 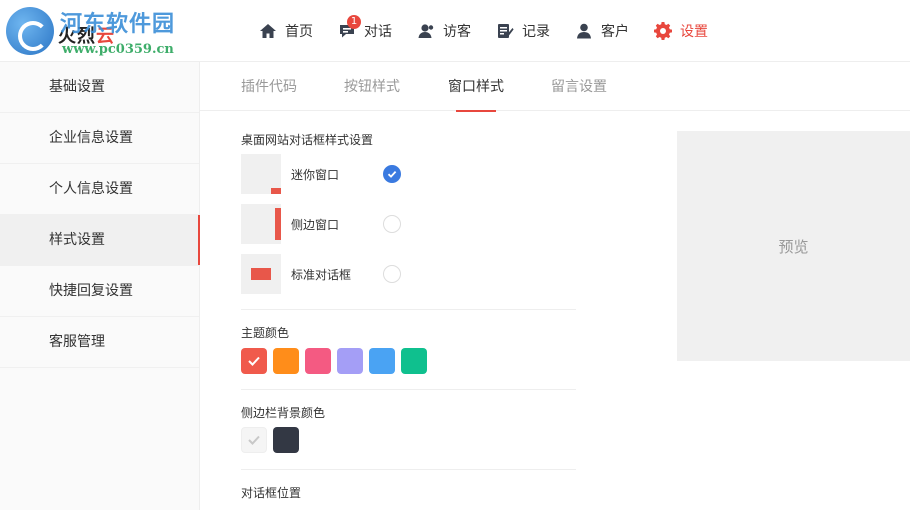 What do you see at coordinates (680, 31) in the screenshot?
I see `nav-settings: 设置` at bounding box center [680, 31].